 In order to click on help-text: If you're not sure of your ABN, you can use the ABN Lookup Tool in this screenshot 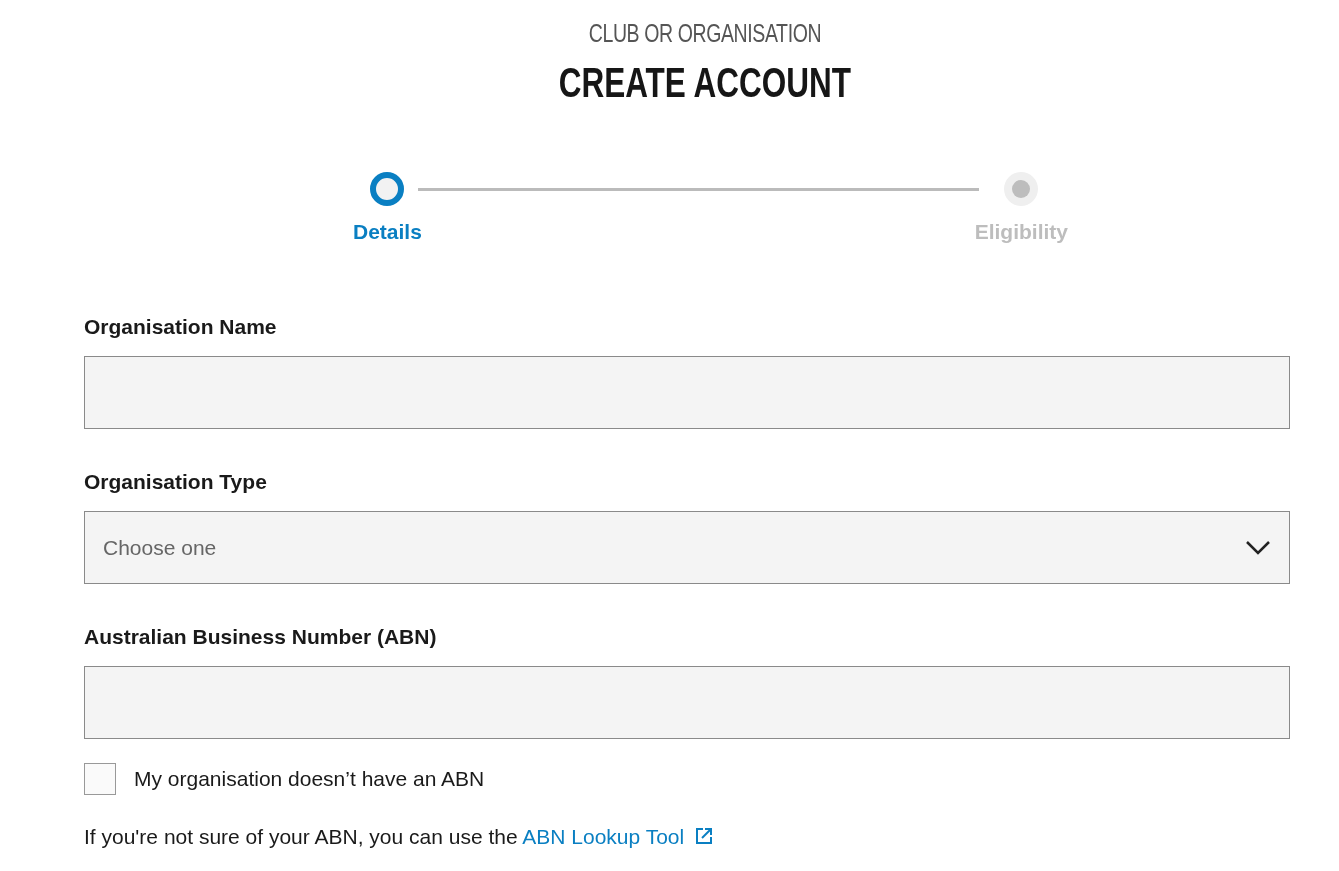, I will do `click(687, 837)`.